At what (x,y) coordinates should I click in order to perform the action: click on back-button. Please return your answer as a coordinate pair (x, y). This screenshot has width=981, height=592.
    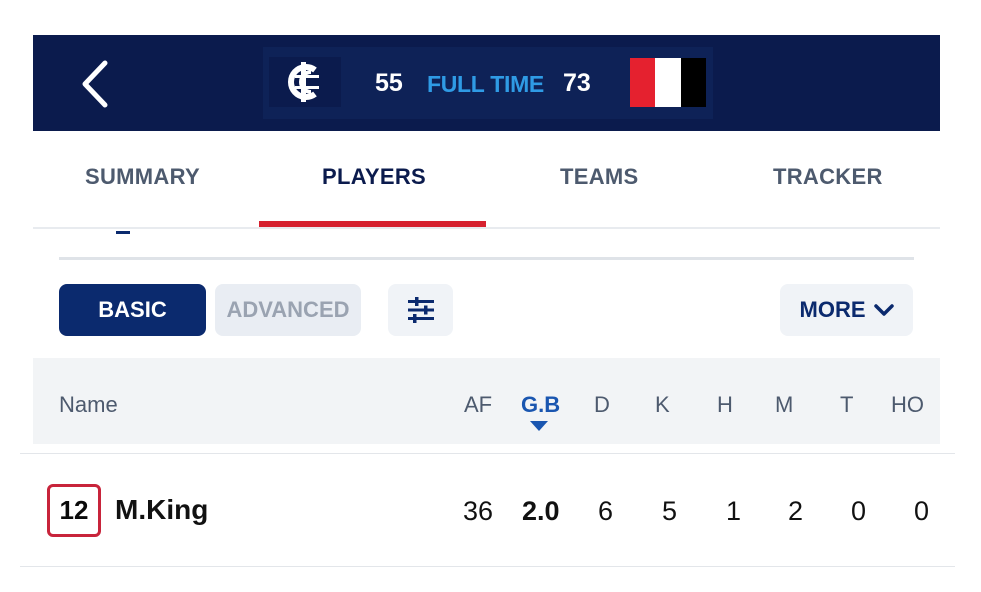
    Looking at the image, I should click on (95, 84).